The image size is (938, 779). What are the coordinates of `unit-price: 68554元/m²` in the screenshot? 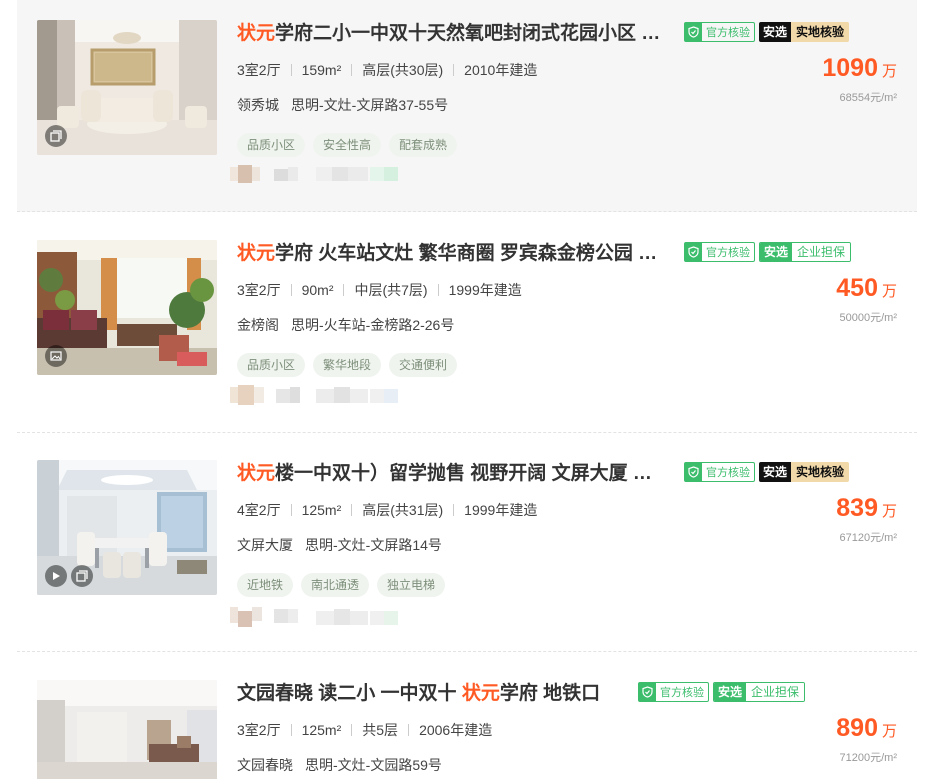 It's located at (868, 98).